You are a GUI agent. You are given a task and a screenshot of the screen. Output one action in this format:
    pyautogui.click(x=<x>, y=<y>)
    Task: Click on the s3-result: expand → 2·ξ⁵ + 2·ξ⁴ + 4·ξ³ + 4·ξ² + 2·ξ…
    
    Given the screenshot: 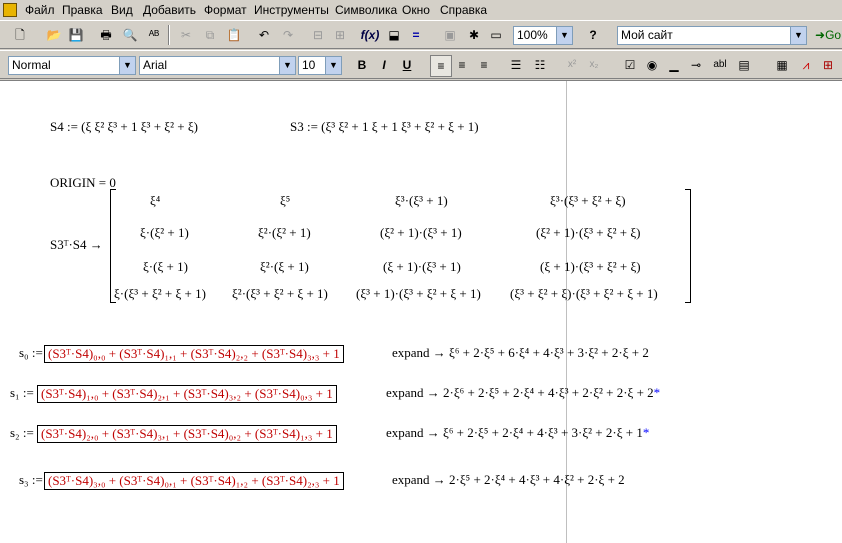 What is the action you would take?
    pyautogui.click(x=508, y=480)
    